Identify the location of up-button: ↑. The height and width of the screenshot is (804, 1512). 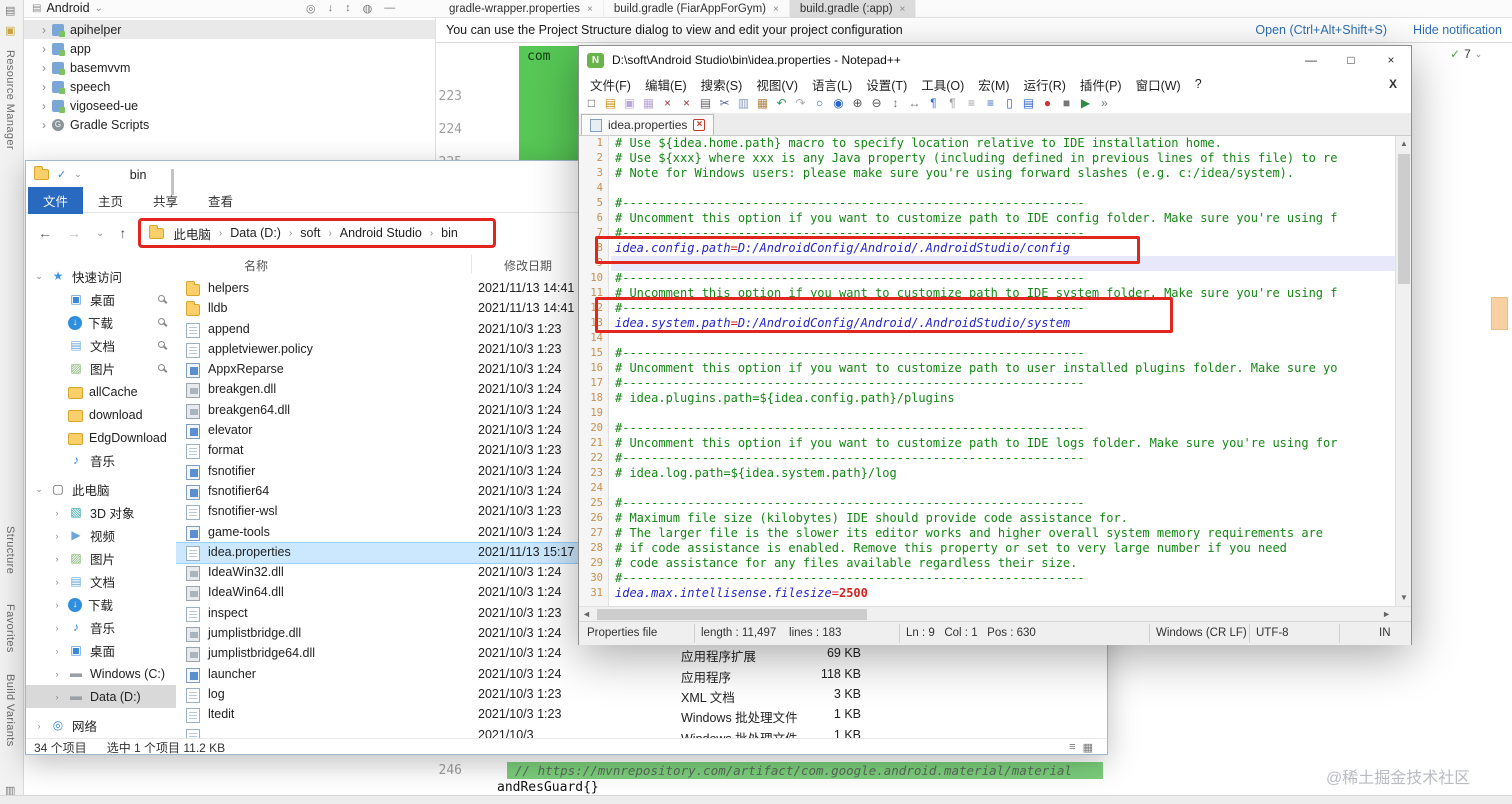
(122, 233).